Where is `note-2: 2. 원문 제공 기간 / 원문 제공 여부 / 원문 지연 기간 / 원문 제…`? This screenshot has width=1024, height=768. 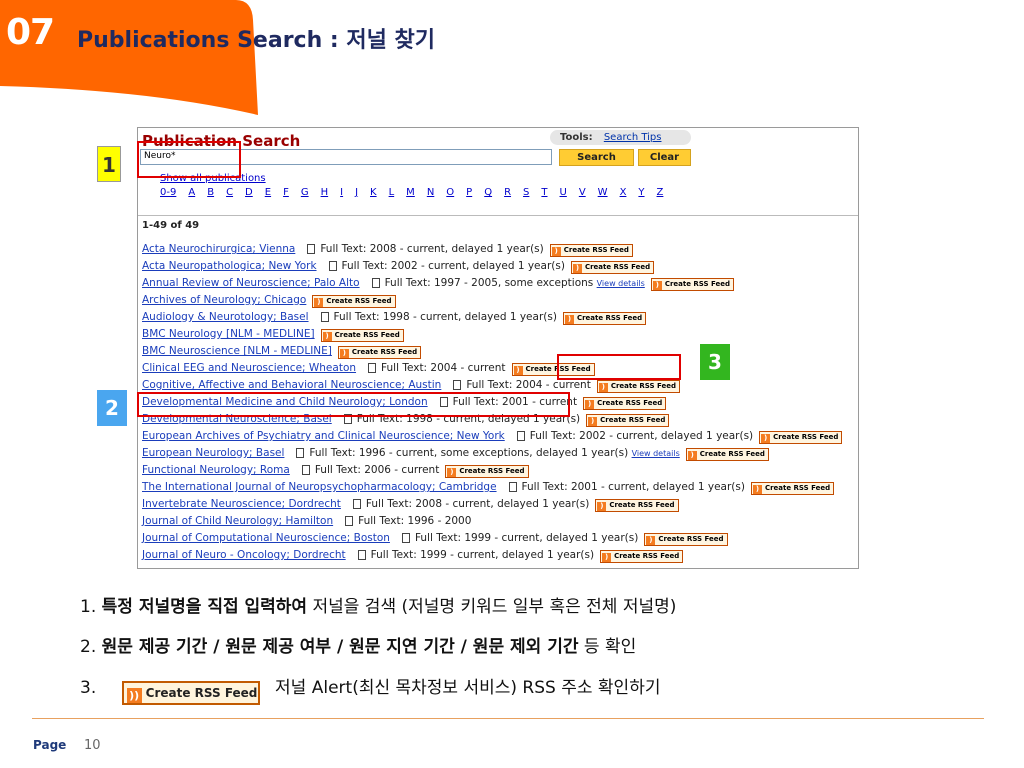
note-2: 2. 원문 제공 기간 / 원문 제공 여부 / 원문 지연 기간 / 원문 제… is located at coordinates (358, 644).